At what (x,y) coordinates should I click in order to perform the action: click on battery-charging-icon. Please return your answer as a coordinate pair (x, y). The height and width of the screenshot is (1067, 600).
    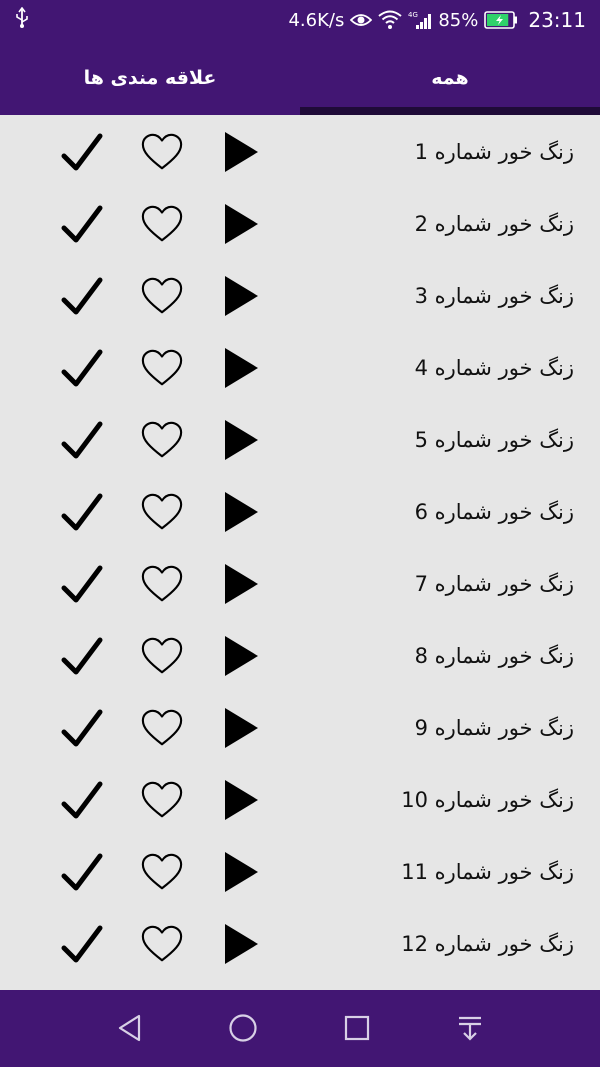
    Looking at the image, I should click on (501, 20).